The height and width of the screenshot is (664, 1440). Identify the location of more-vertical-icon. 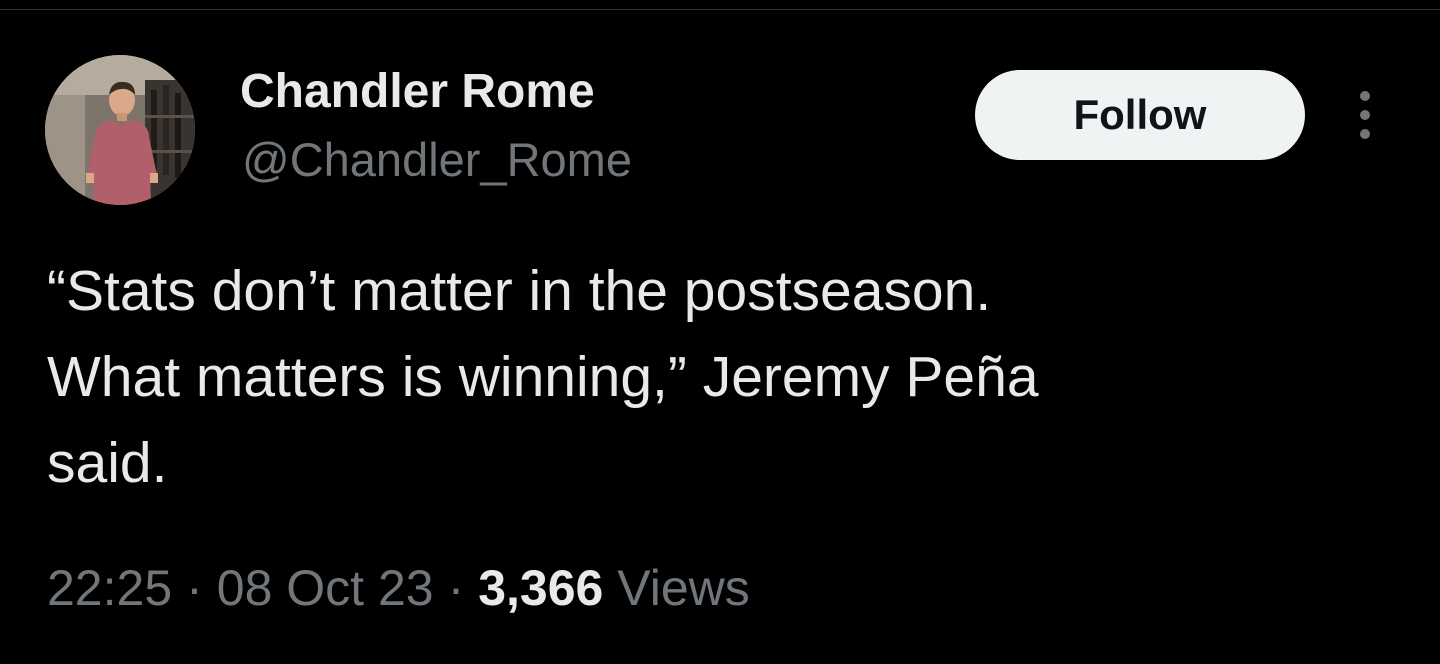
(1365, 116).